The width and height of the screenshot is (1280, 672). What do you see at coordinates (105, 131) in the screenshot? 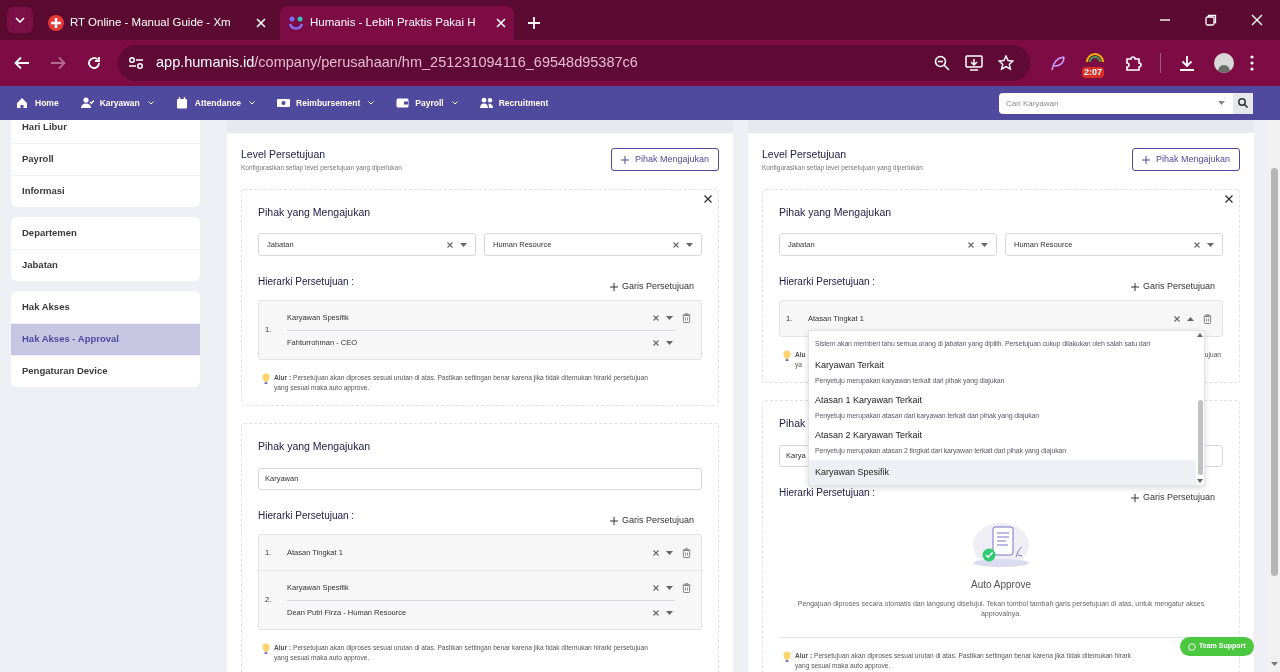
I see `sidebar-item: Hari Libur` at bounding box center [105, 131].